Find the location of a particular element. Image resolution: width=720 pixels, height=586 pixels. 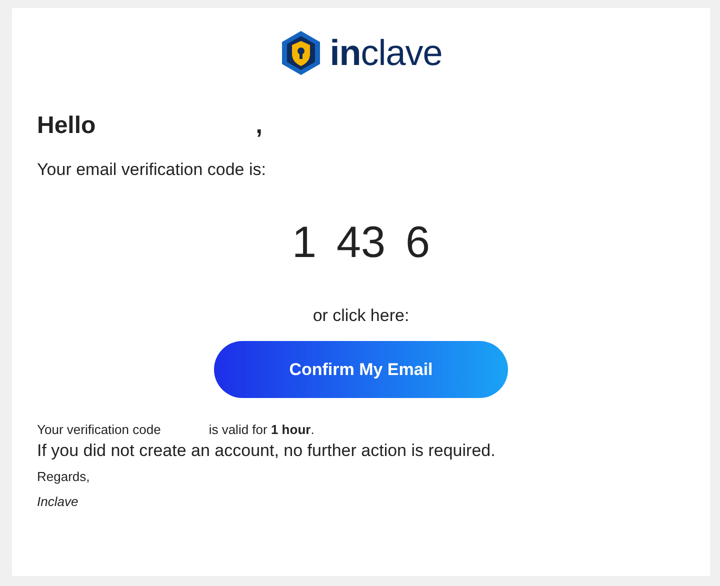

validity-text: Your verification code is located at coordinates (99, 429).